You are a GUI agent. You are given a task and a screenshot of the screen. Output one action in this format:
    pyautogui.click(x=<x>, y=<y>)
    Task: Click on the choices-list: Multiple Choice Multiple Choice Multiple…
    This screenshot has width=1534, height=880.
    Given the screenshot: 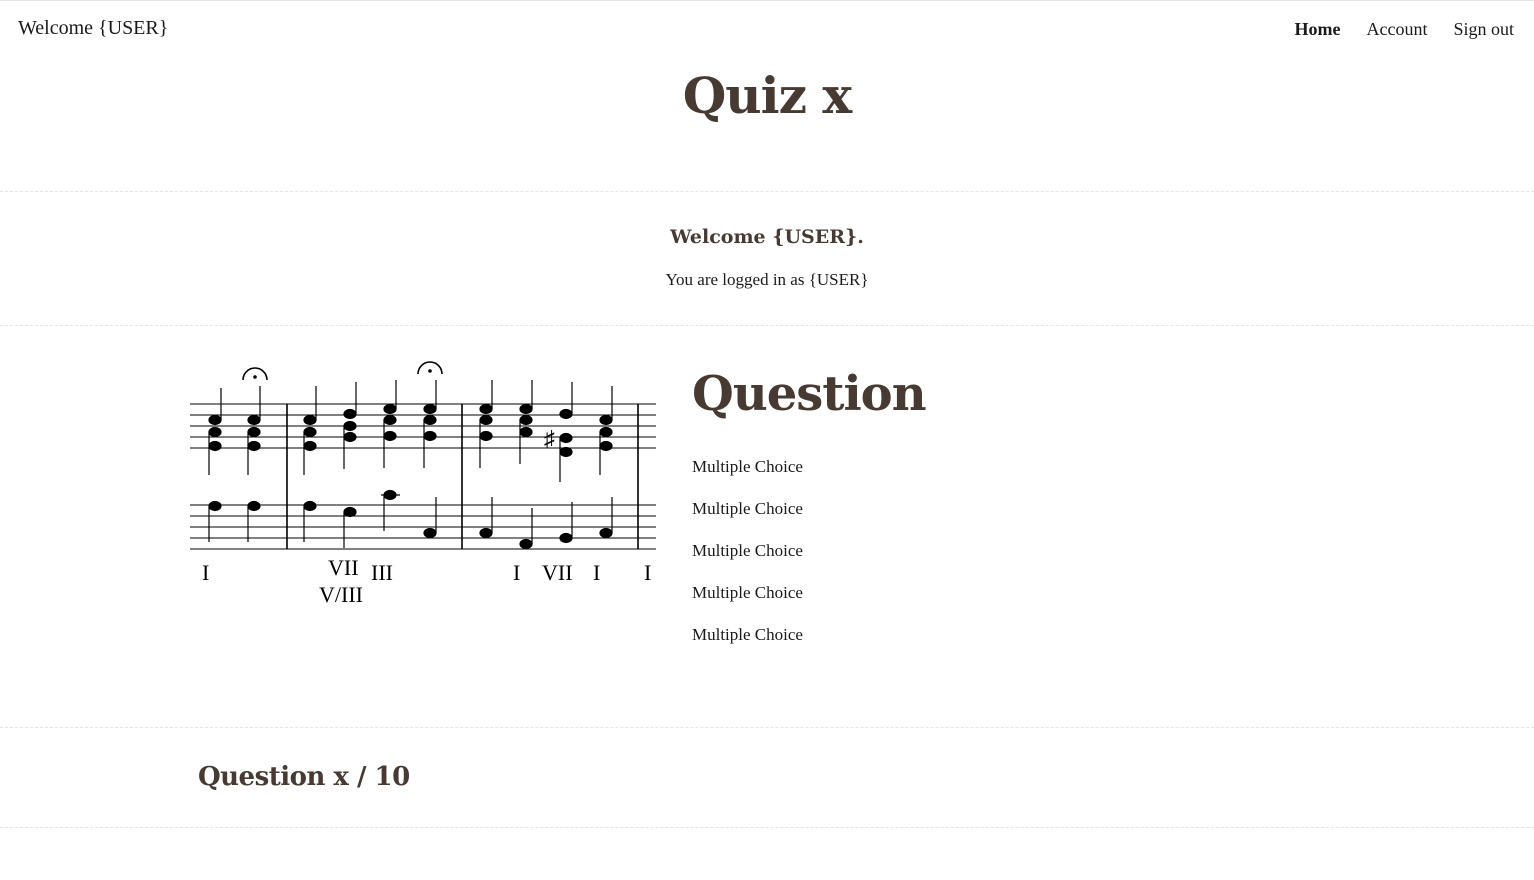 What is the action you would take?
    pyautogui.click(x=747, y=561)
    